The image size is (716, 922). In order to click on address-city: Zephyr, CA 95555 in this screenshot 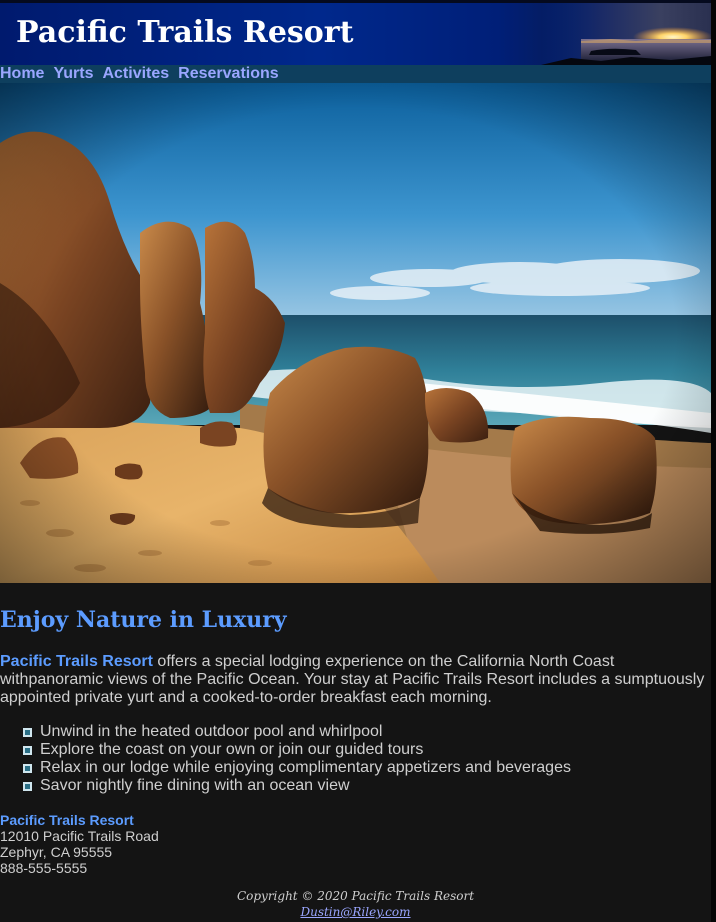, I will do `click(56, 852)`.